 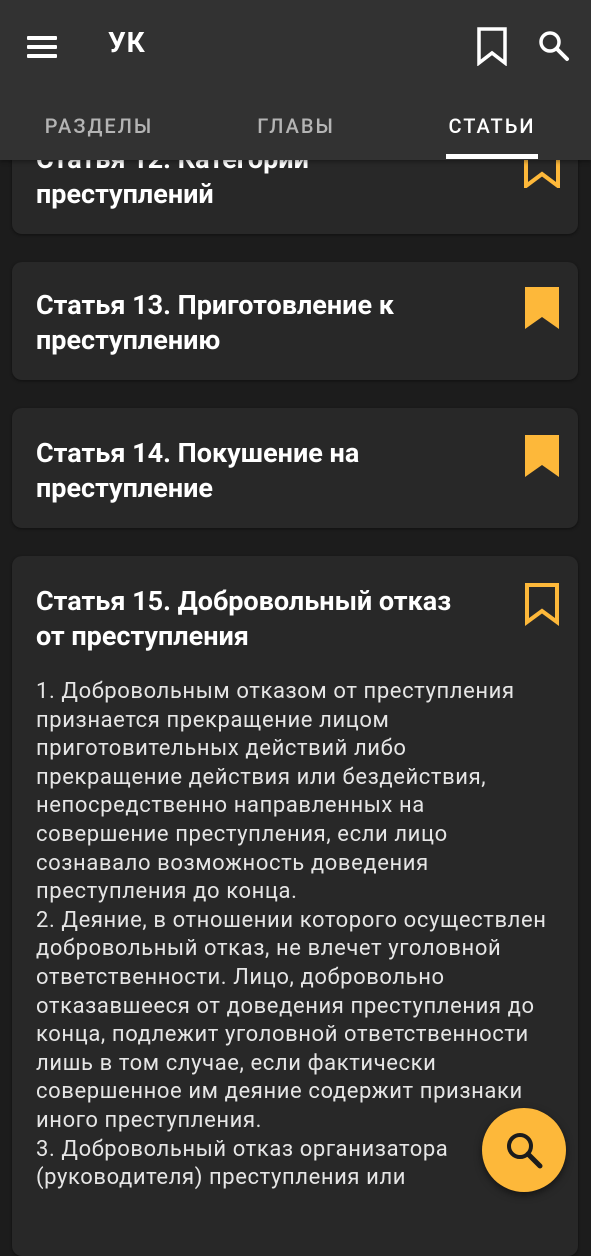 I want to click on tab-bar: РАЗДЕЛЫ ГЛАВЫ СТАТЬИ, so click(x=295, y=132).